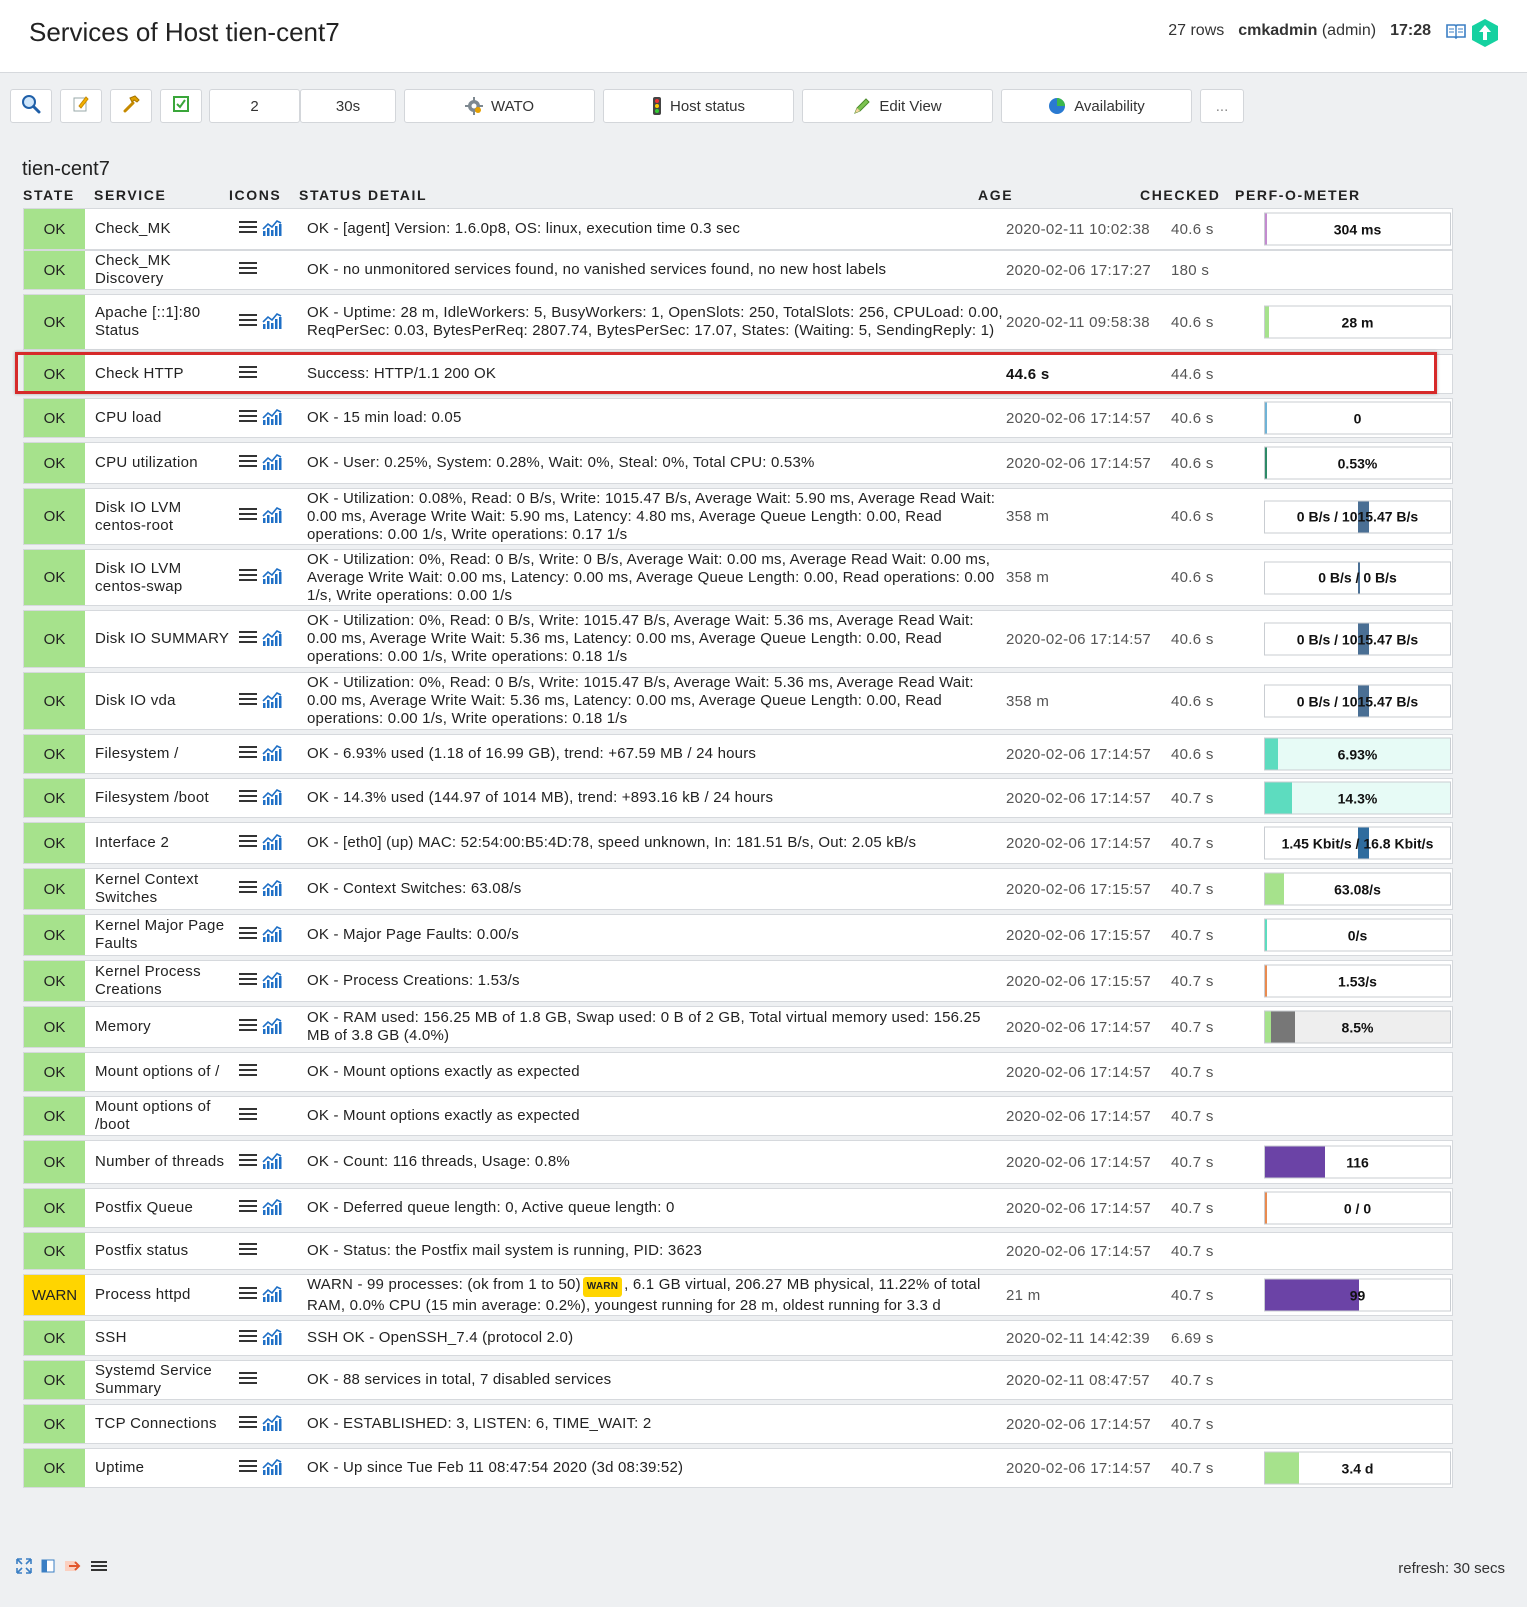 This screenshot has height=1607, width=1527. I want to click on col-state: STATE, so click(49, 195).